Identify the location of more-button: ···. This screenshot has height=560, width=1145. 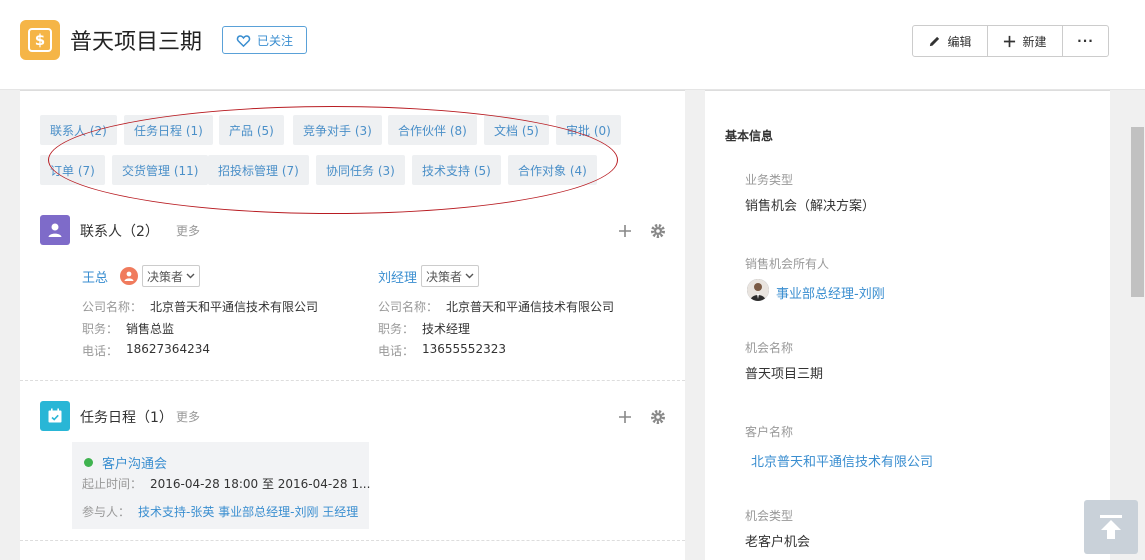
(1085, 41).